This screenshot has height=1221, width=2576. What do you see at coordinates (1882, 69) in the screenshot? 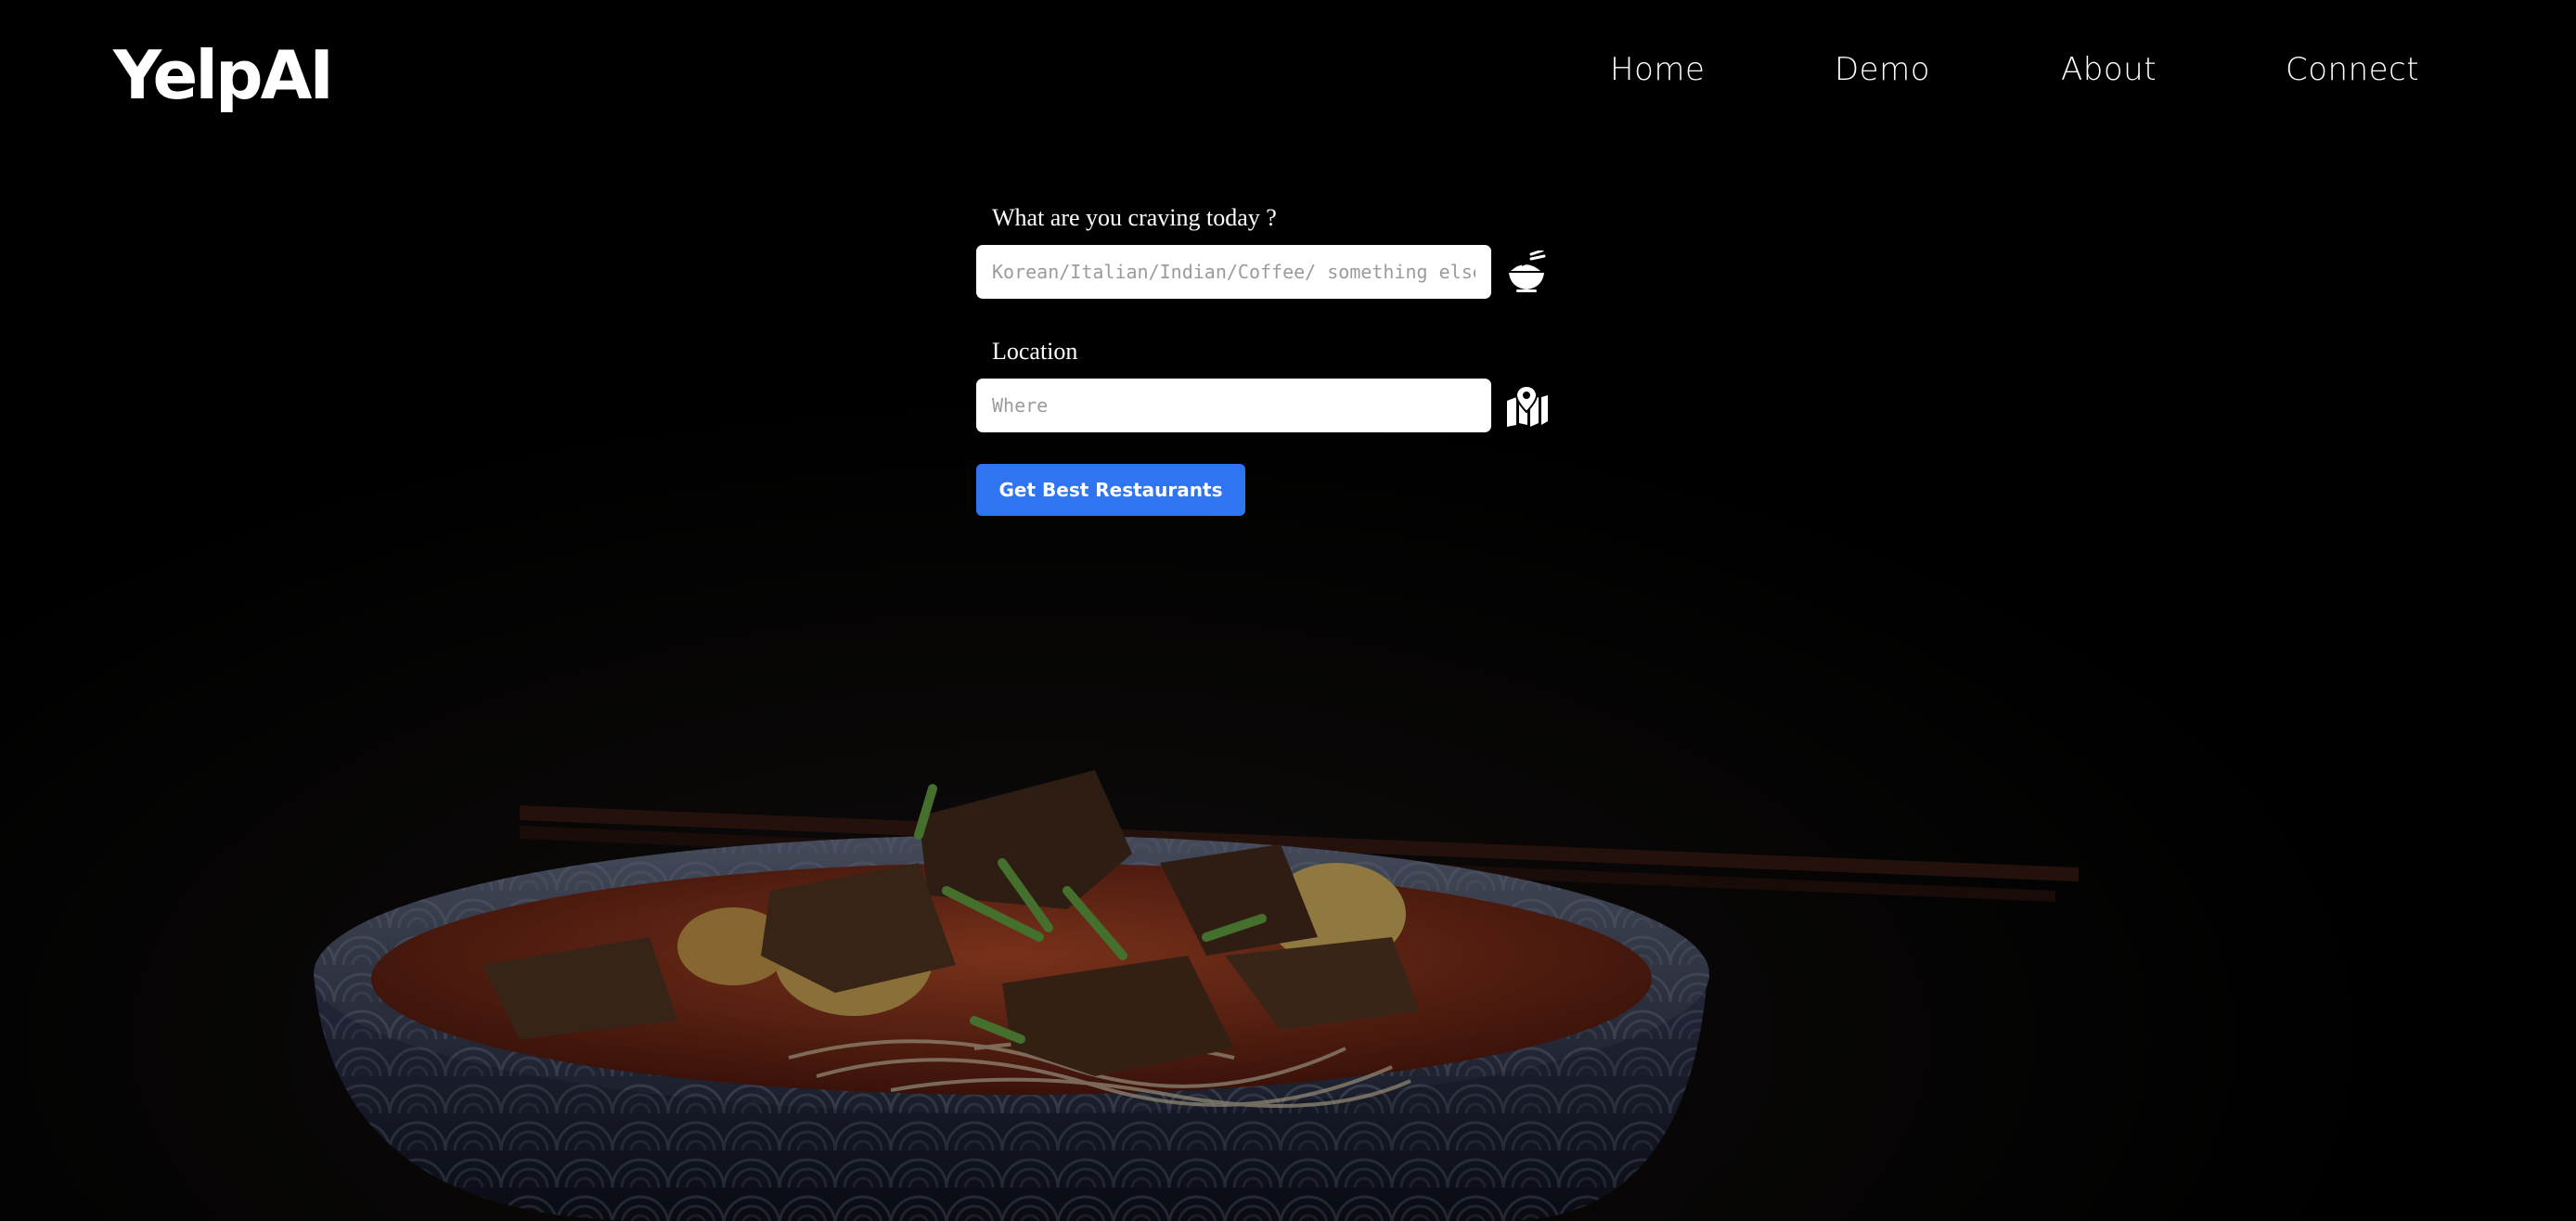
I see `nav-link-demo: Demo` at bounding box center [1882, 69].